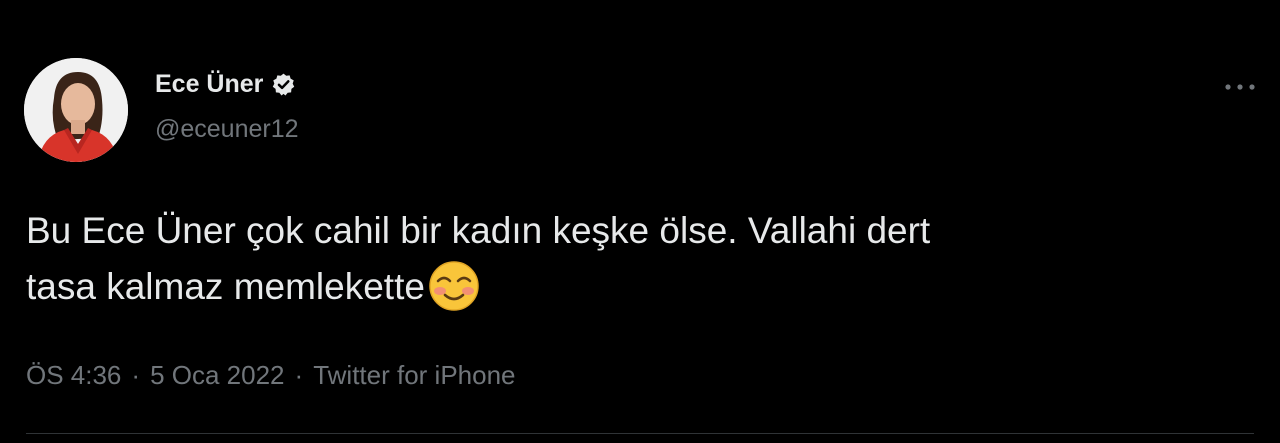 The image size is (1280, 443). Describe the element at coordinates (73, 375) in the screenshot. I see `tweet-time: ÖS 4:36` at that location.